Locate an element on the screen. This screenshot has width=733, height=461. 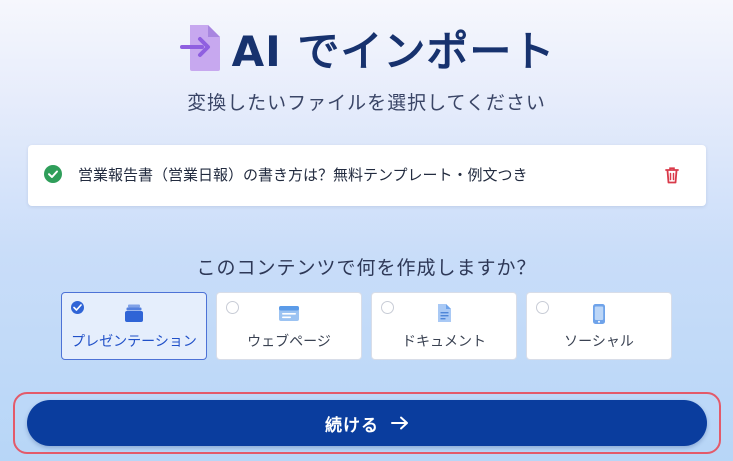
create-question: このコンテンツで何を作成しますか？ is located at coordinates (366, 268).